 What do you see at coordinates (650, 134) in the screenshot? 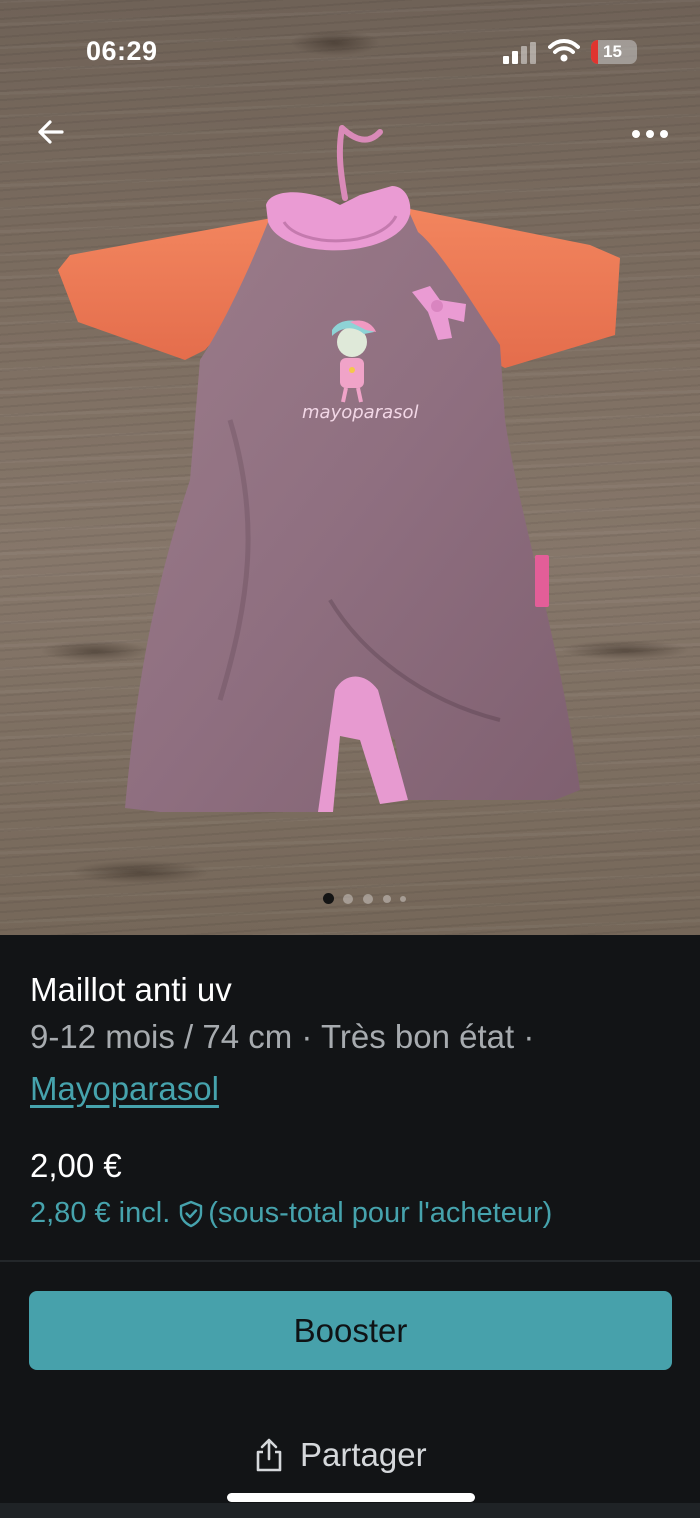
I see `more-options-button` at bounding box center [650, 134].